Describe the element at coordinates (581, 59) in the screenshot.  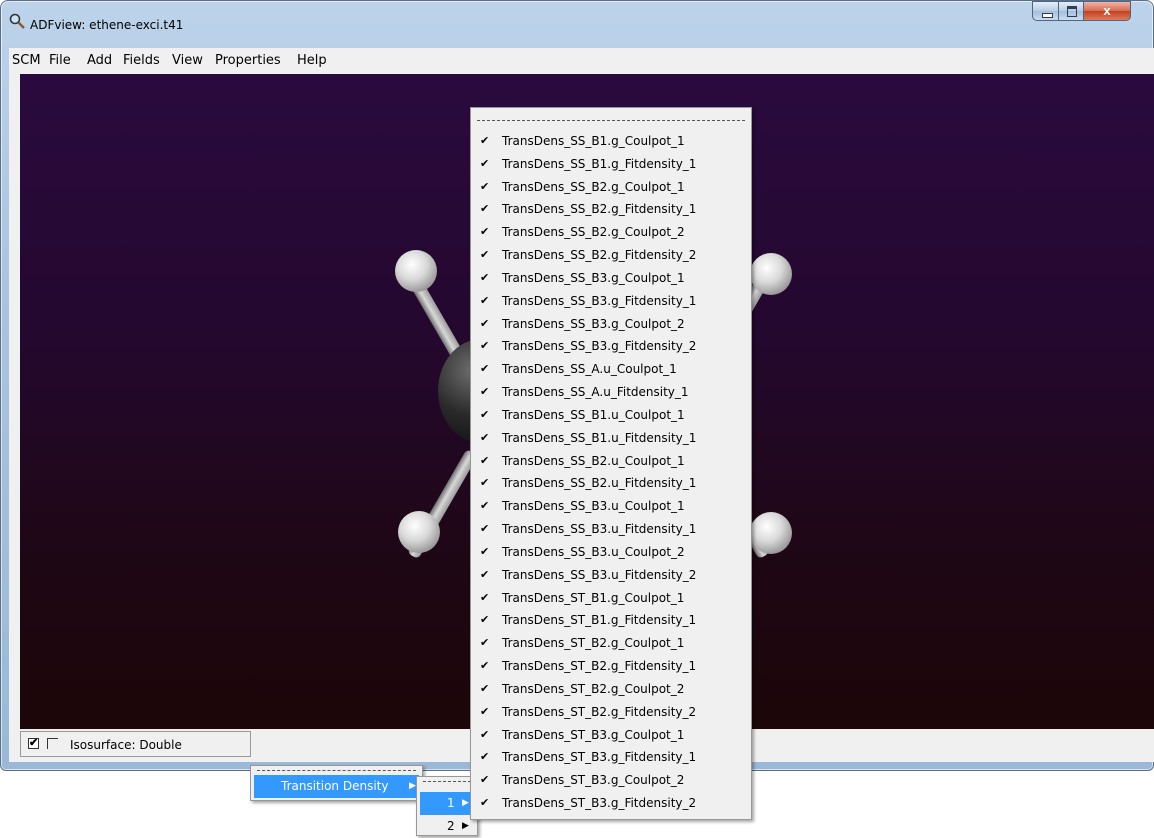
I see `menu-bar: SCM File Add Fields View Properties Help` at that location.